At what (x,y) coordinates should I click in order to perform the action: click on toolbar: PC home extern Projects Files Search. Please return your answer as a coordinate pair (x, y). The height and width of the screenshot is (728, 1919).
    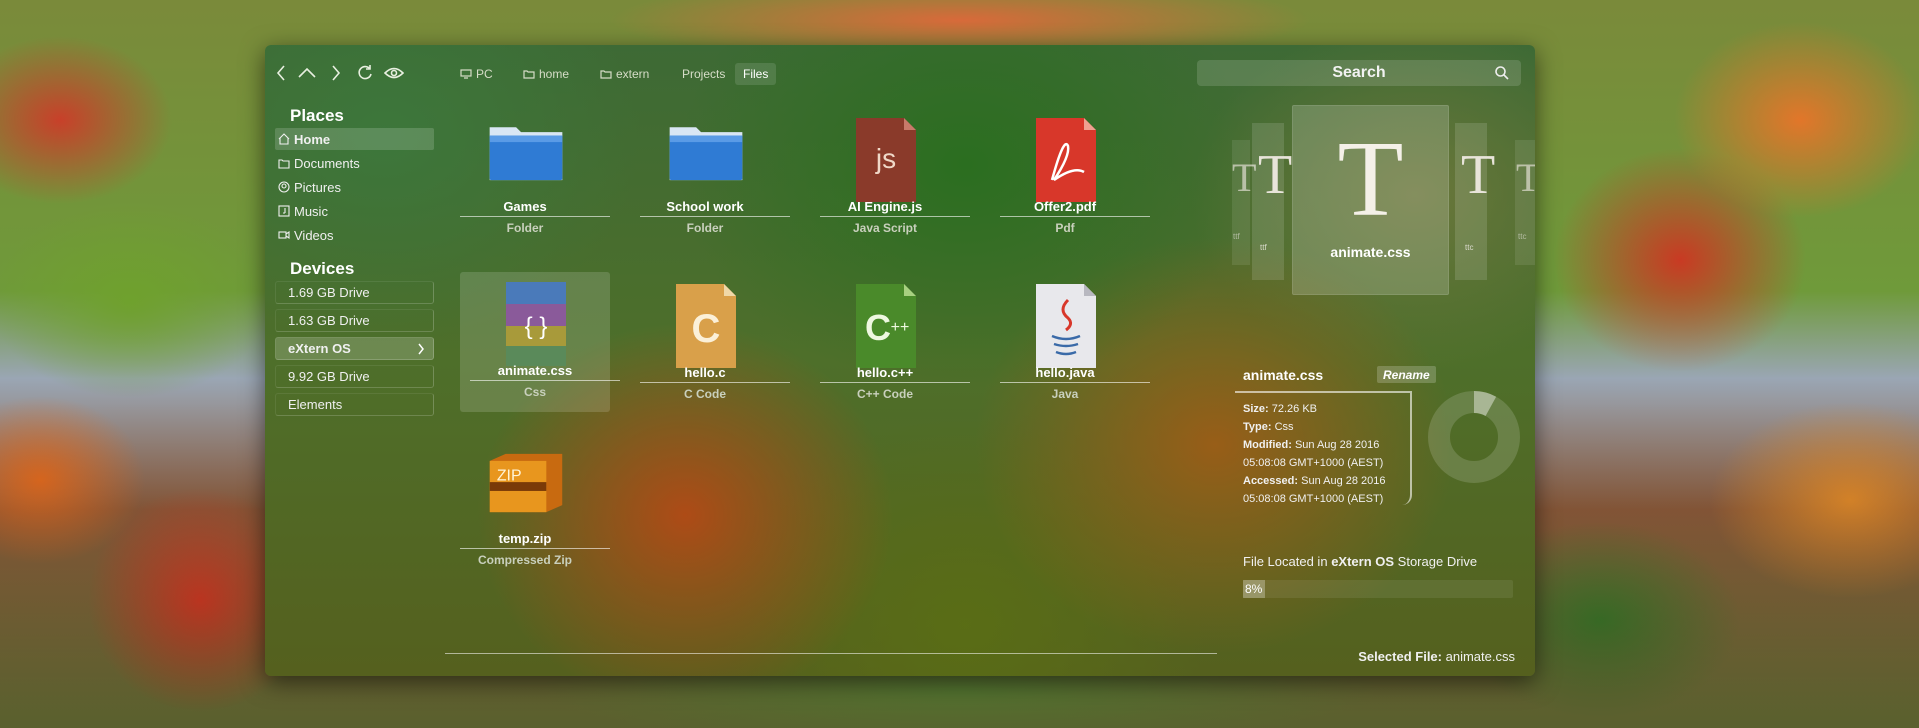
    Looking at the image, I should click on (900, 65).